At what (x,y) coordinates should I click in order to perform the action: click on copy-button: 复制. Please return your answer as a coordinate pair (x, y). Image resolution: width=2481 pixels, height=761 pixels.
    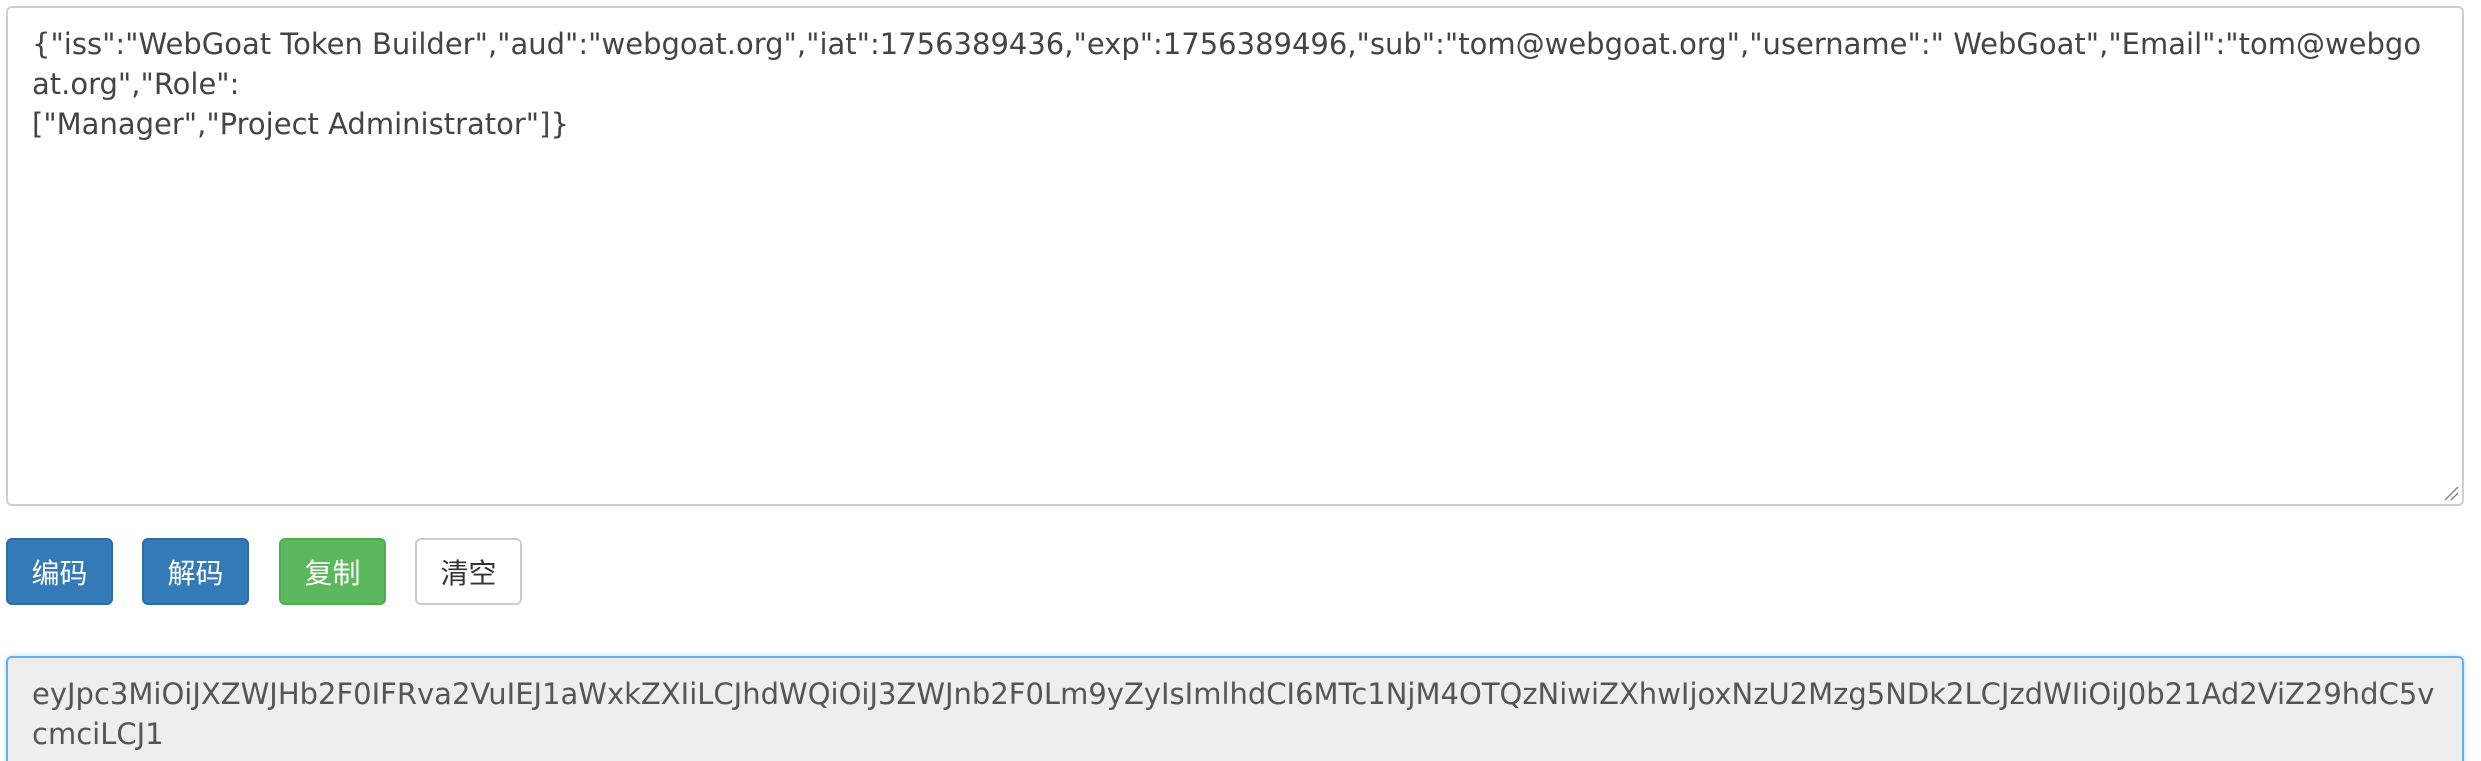
    Looking at the image, I should click on (332, 571).